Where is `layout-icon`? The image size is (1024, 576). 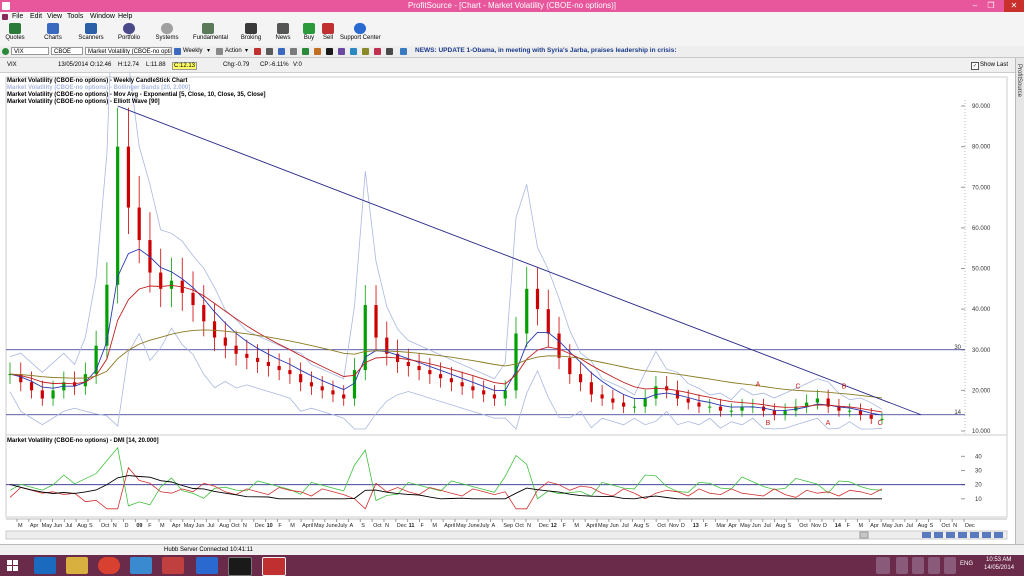
layout-icon is located at coordinates (341, 51).